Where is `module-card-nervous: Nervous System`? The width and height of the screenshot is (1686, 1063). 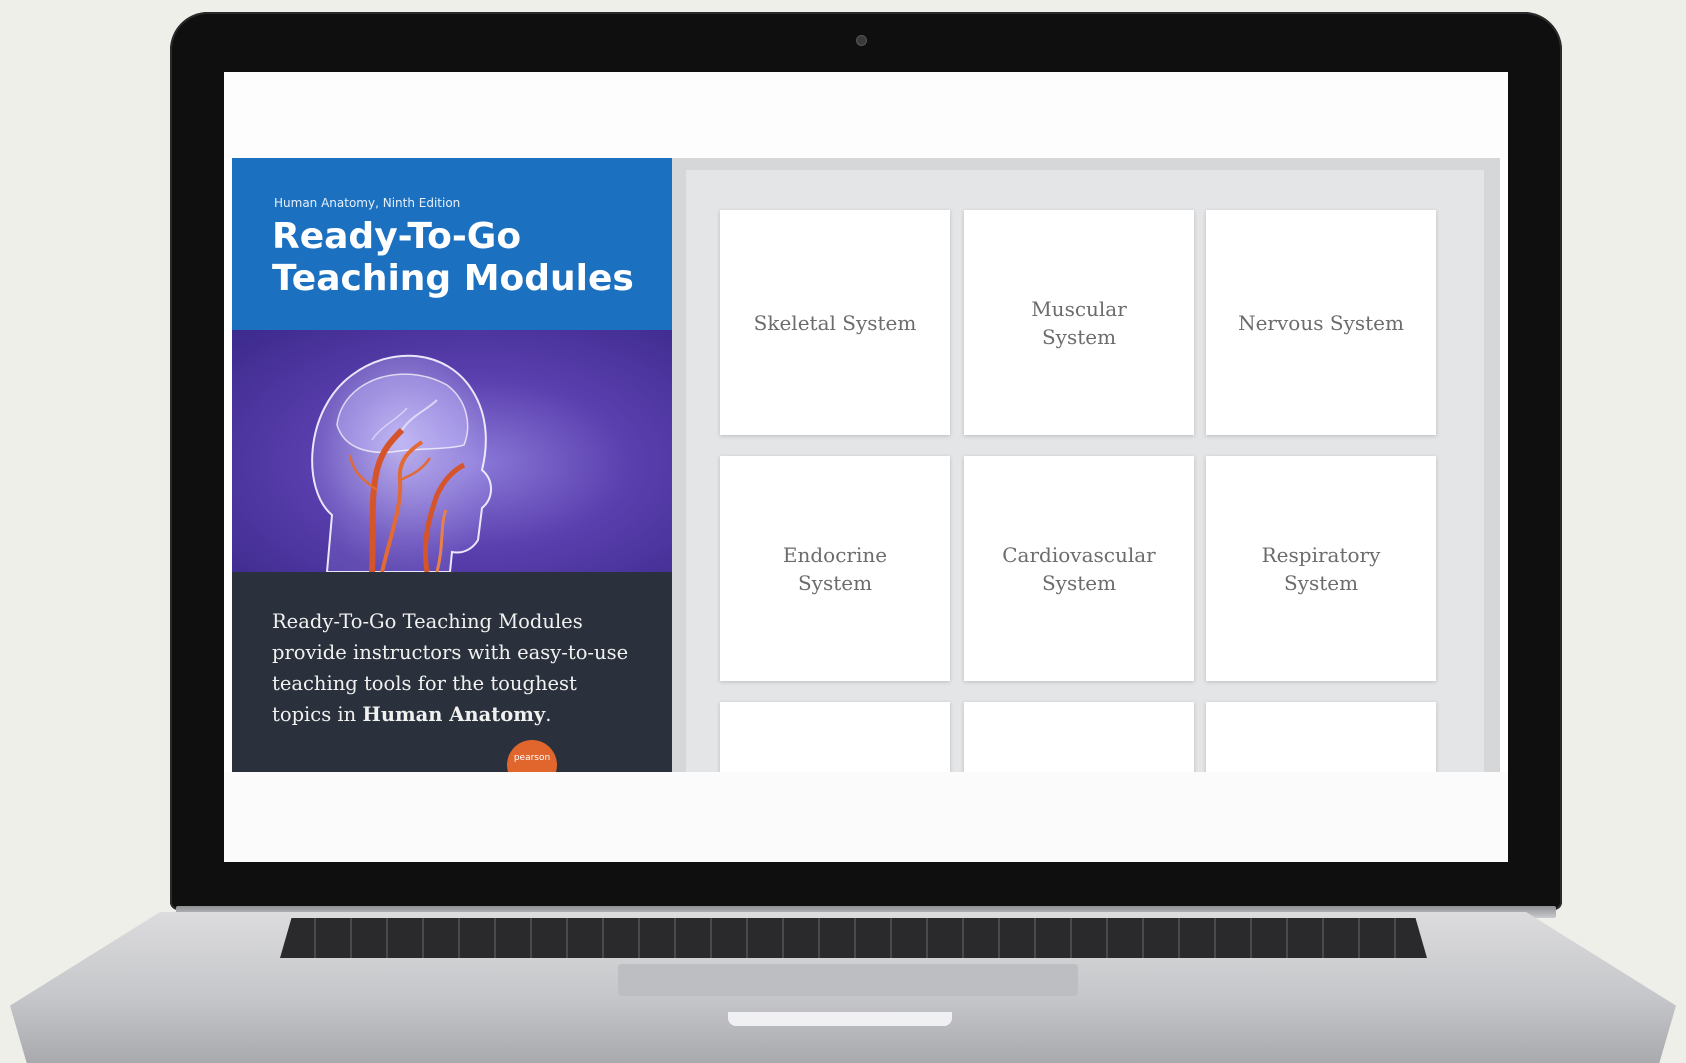 module-card-nervous: Nervous System is located at coordinates (1321, 322).